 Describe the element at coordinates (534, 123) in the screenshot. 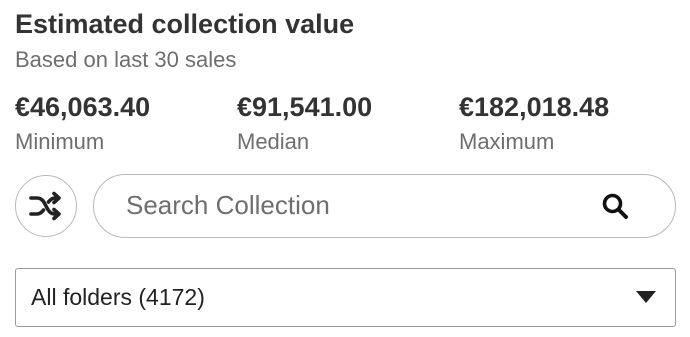

I see `stat-maximum: €182,018.48 Maximum` at that location.